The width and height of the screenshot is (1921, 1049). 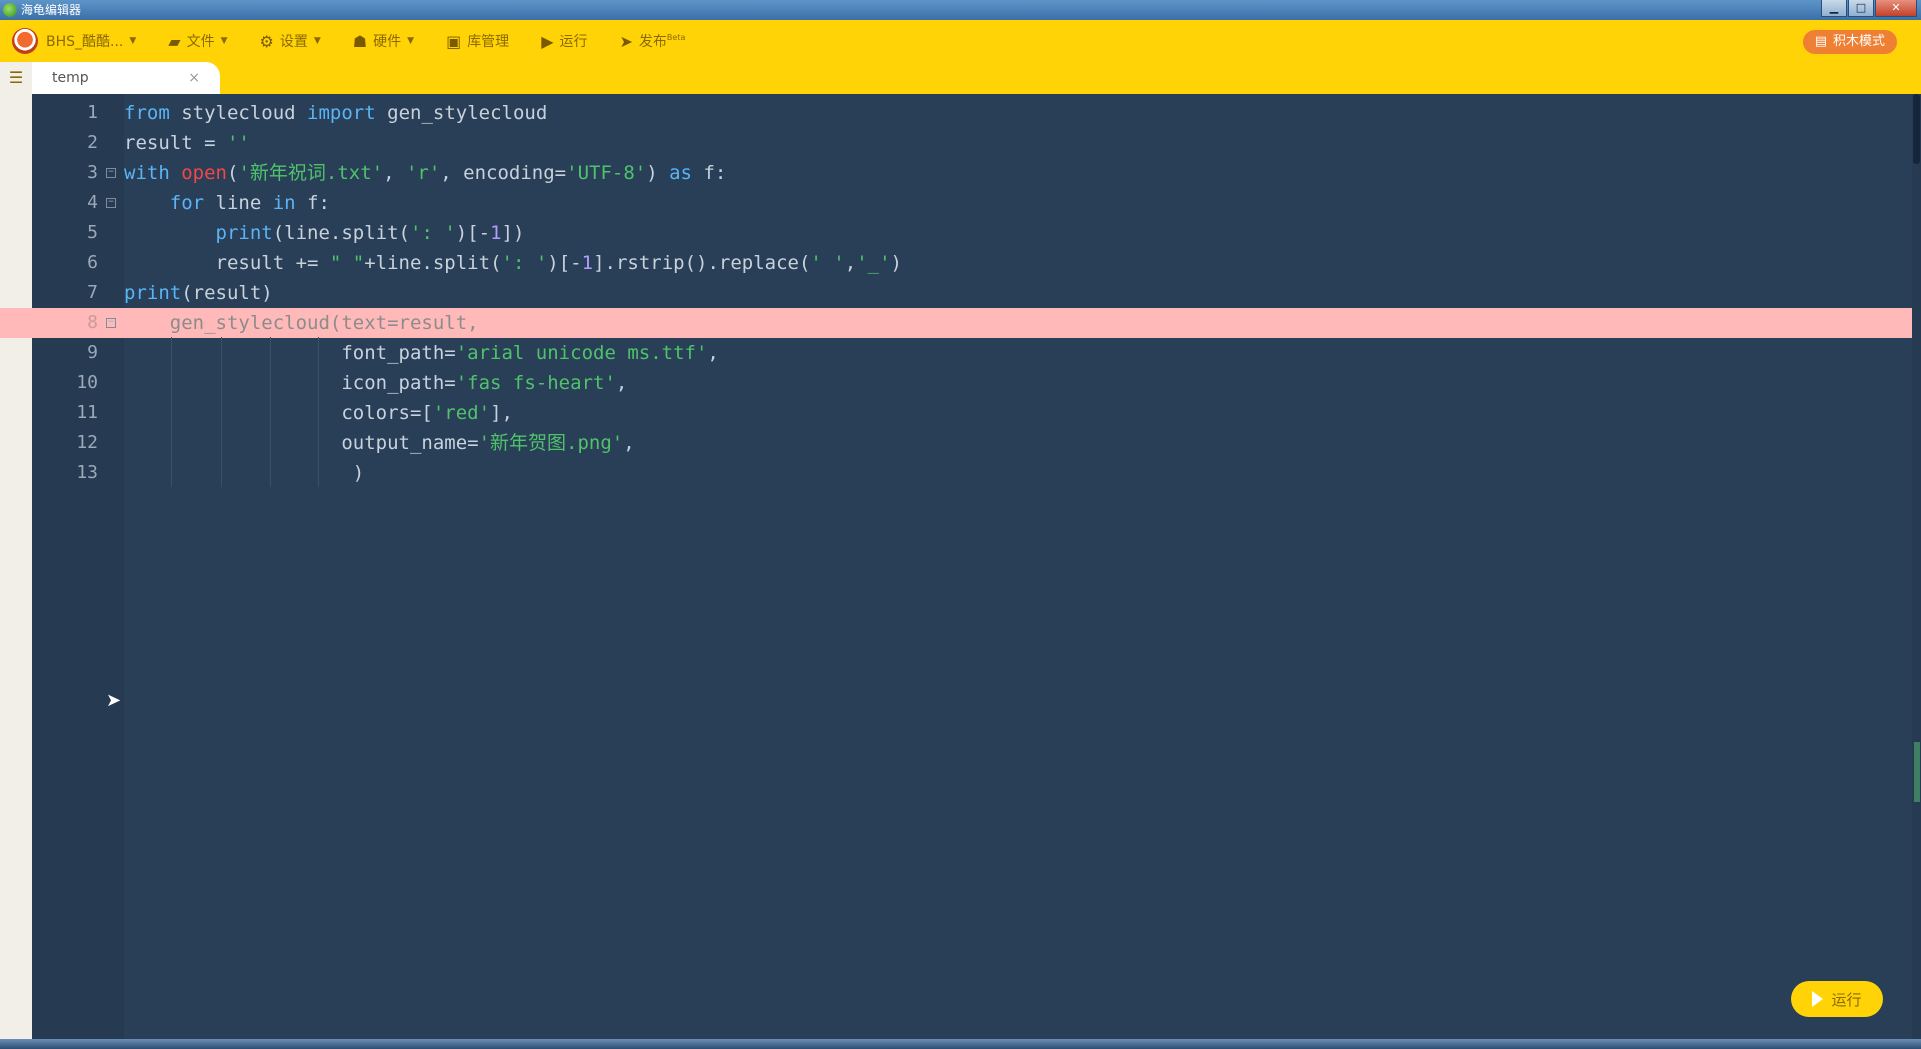 What do you see at coordinates (87, 472) in the screenshot?
I see `line-number: 13` at bounding box center [87, 472].